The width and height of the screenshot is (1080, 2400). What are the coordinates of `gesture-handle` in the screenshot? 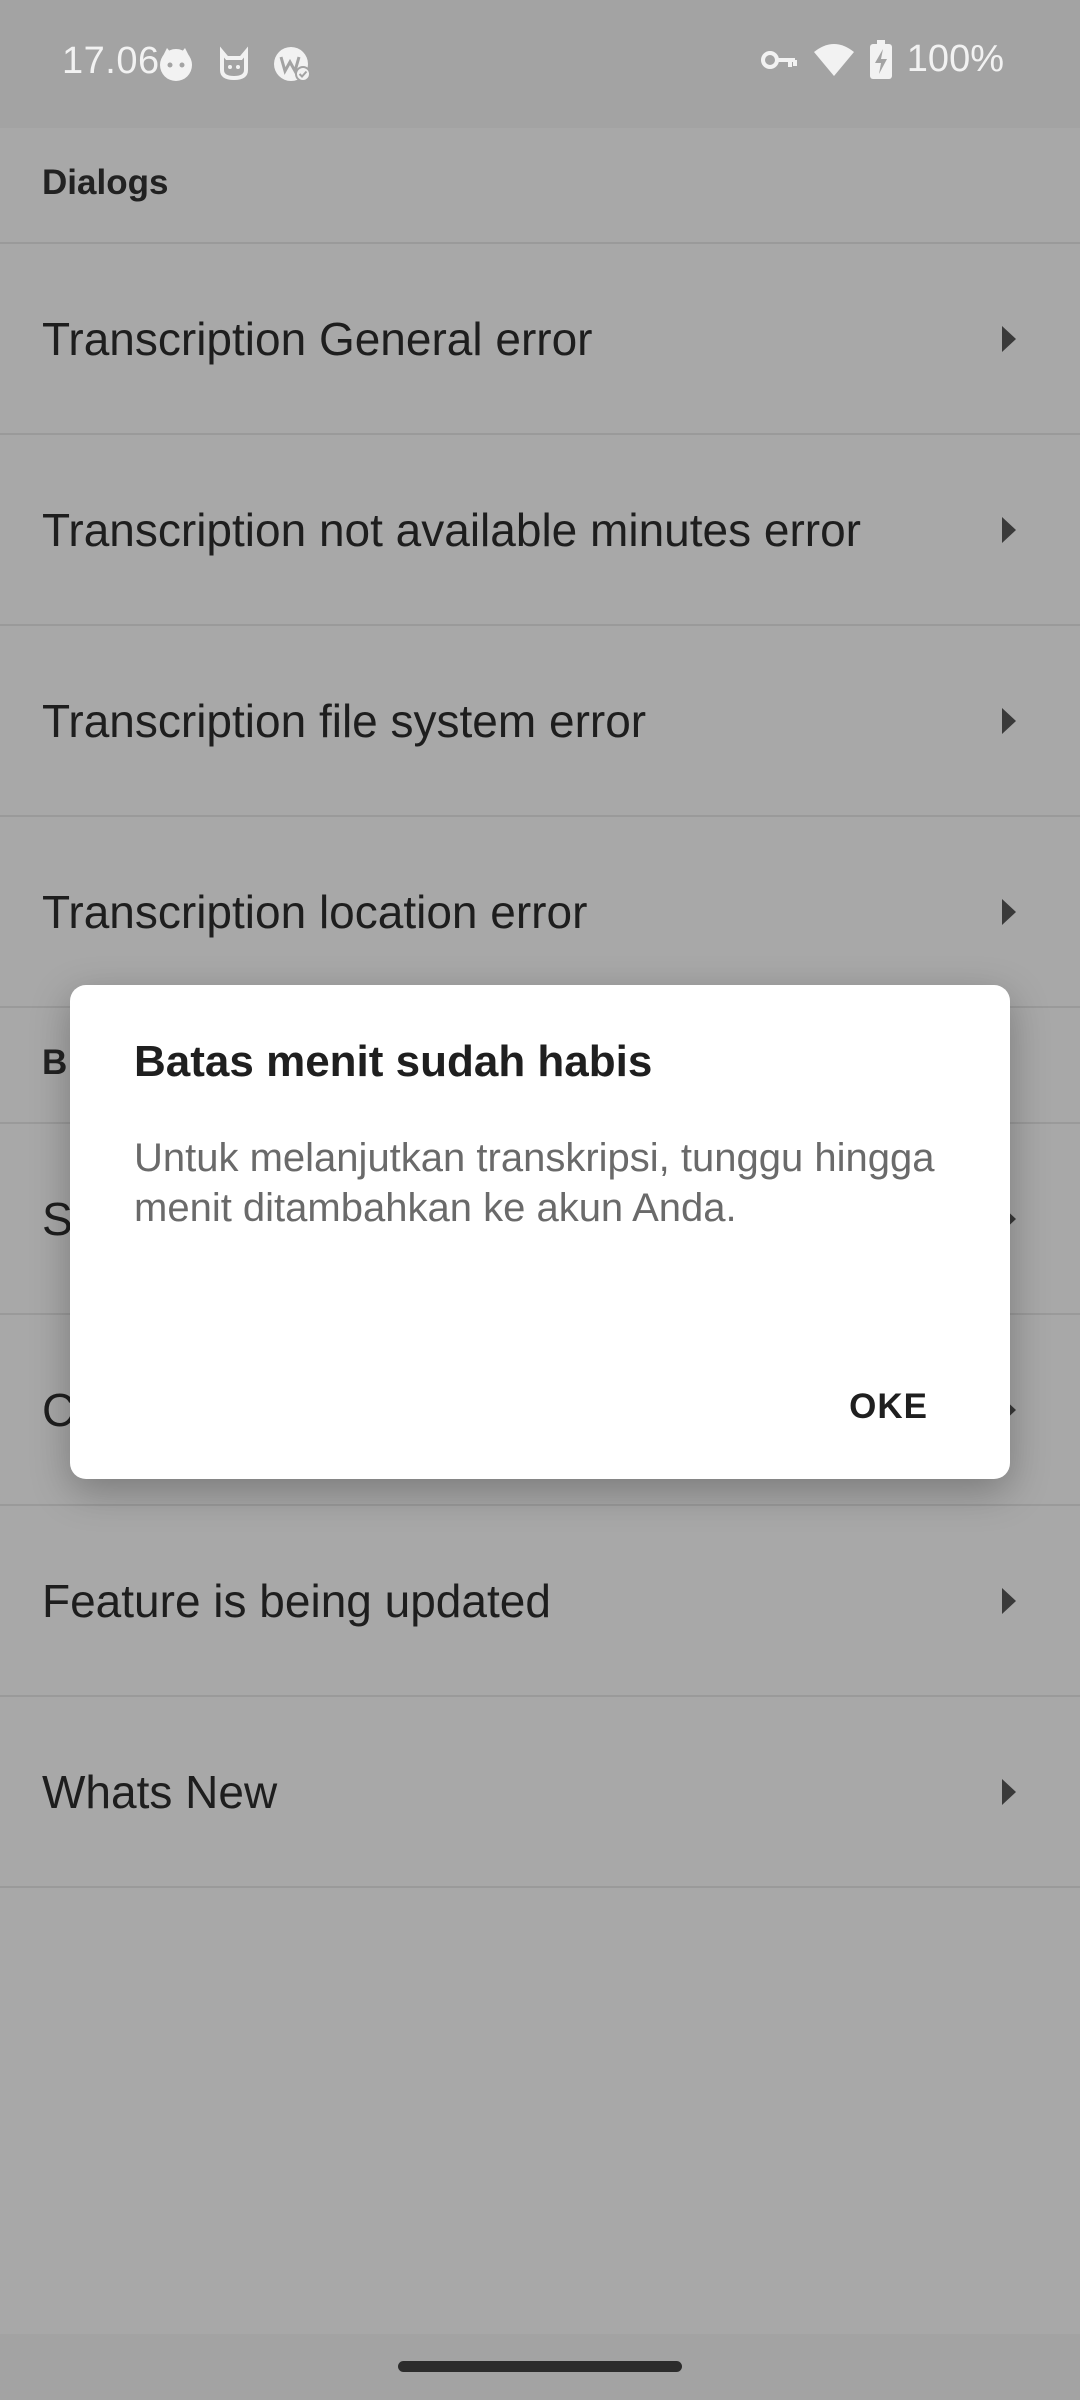 It's located at (540, 2366).